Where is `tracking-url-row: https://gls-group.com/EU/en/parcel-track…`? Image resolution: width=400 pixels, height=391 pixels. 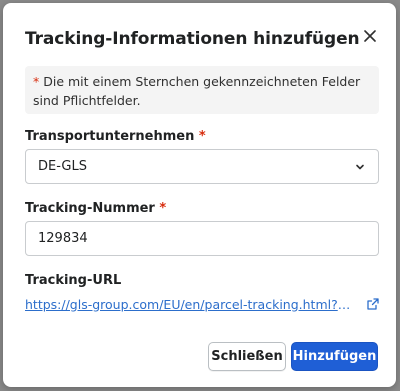 tracking-url-row: https://gls-group.com/EU/en/parcel-track… is located at coordinates (202, 304).